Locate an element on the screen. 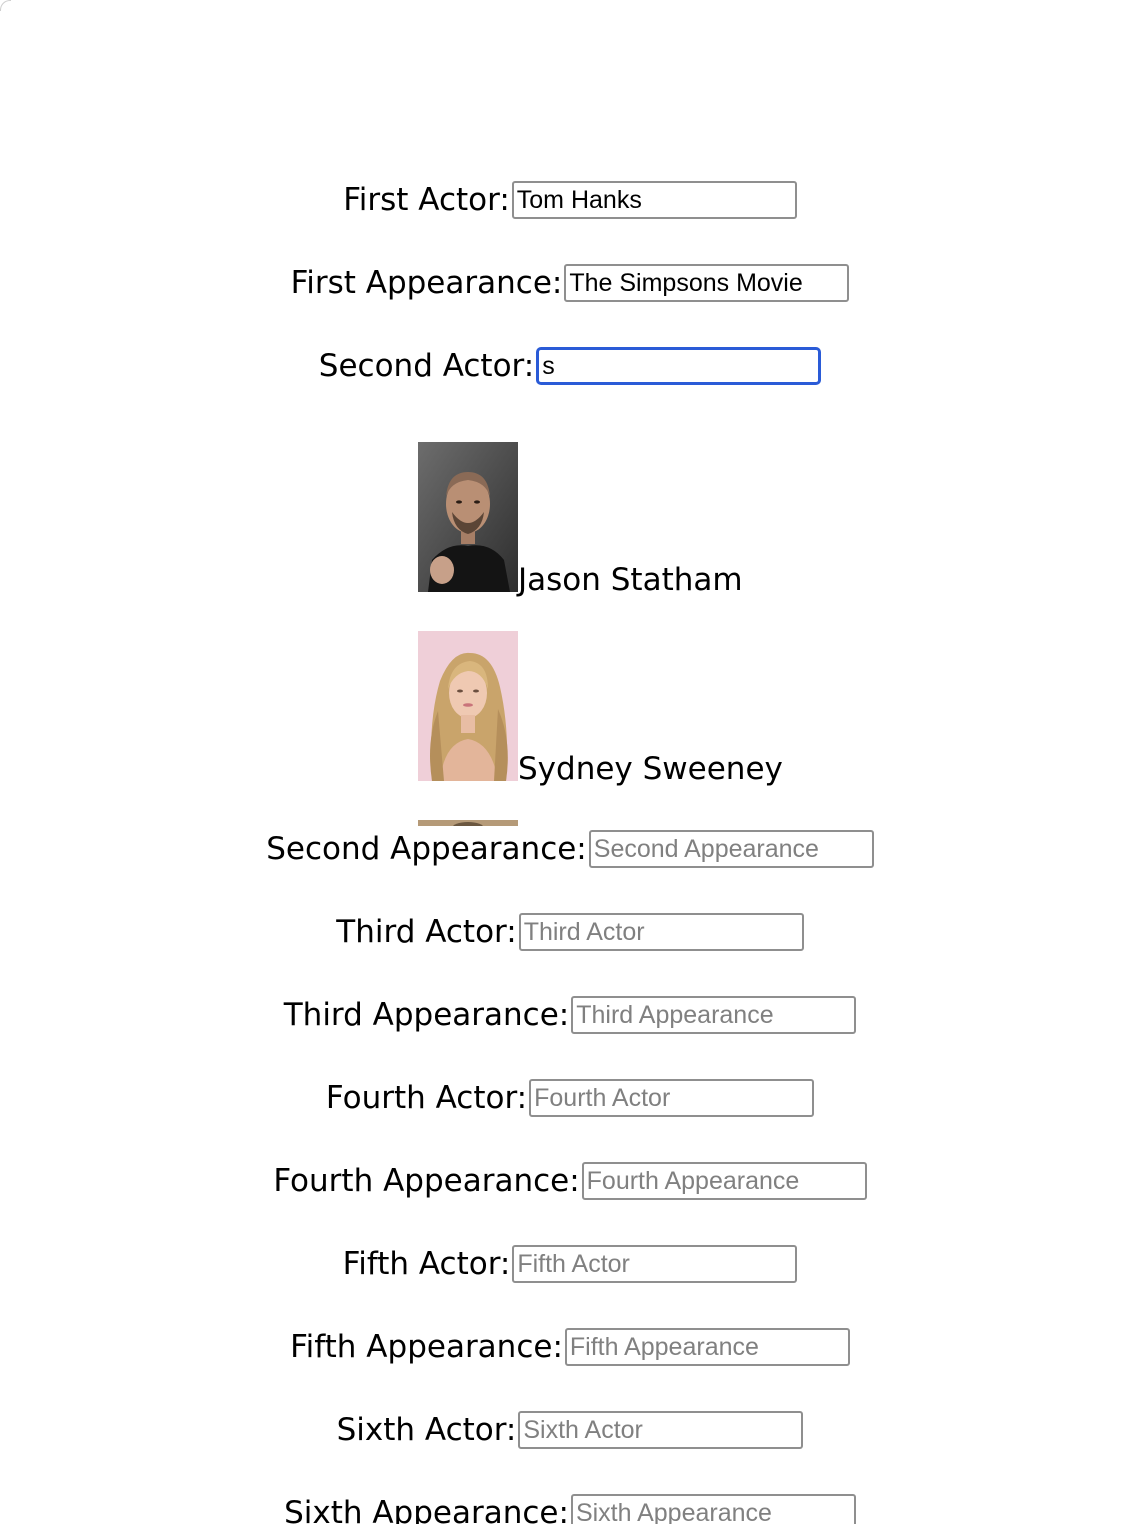 The image size is (1140, 1524). fifth-appearance-input is located at coordinates (707, 1347).